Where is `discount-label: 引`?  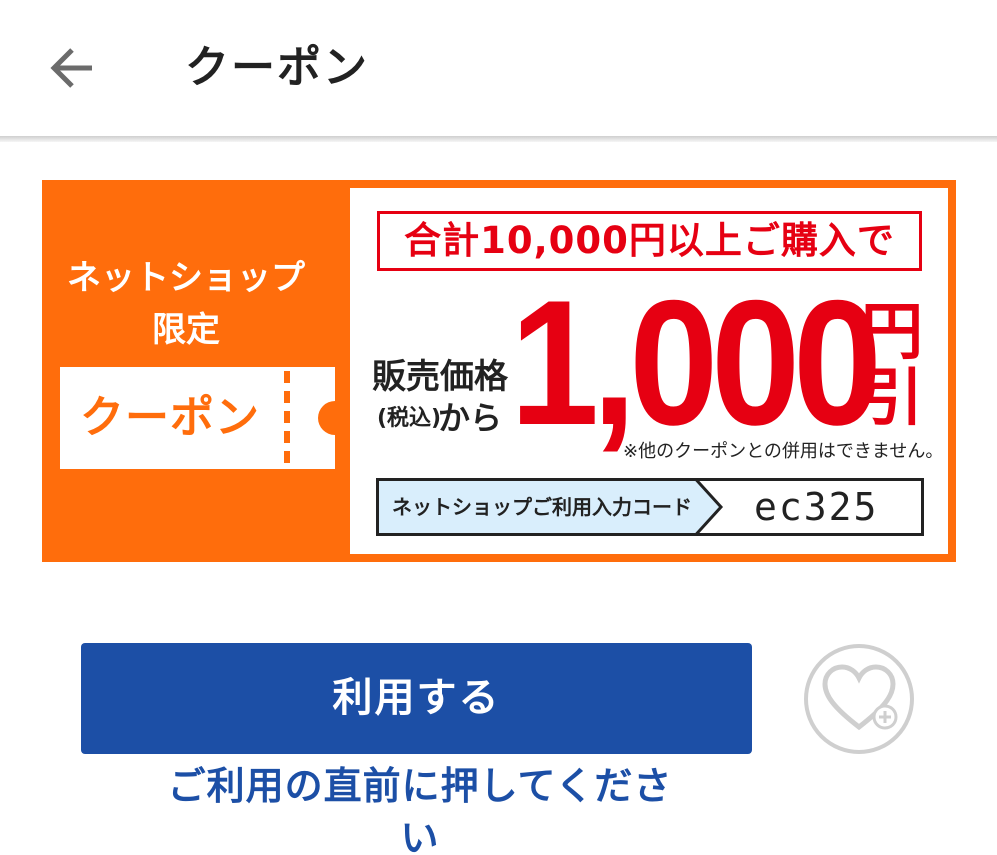
discount-label: 引 is located at coordinates (892, 397).